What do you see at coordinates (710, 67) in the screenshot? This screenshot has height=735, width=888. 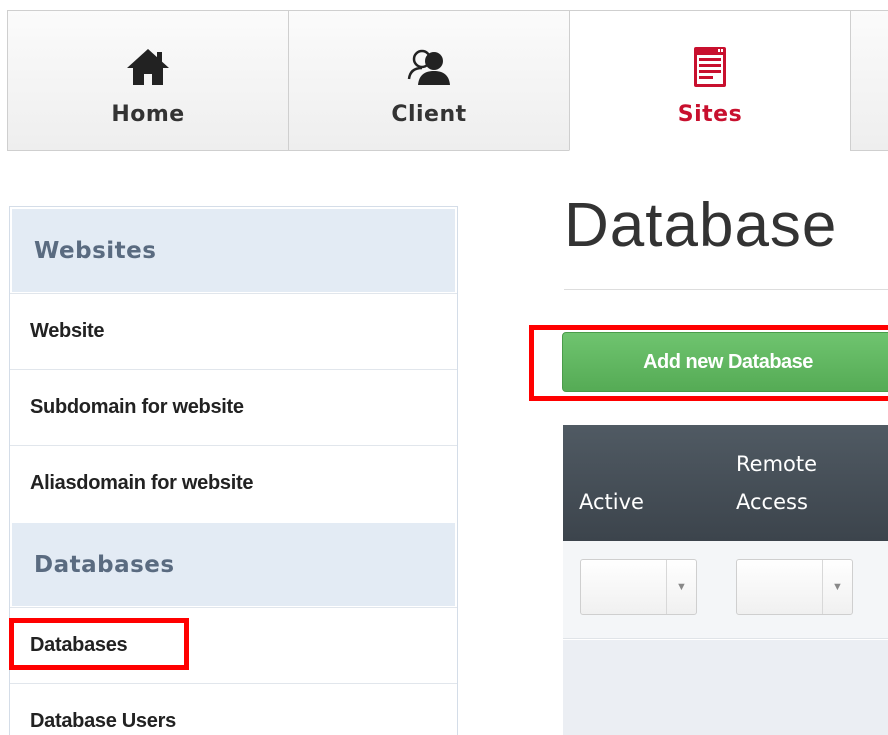 I see `sites-browser-icon` at bounding box center [710, 67].